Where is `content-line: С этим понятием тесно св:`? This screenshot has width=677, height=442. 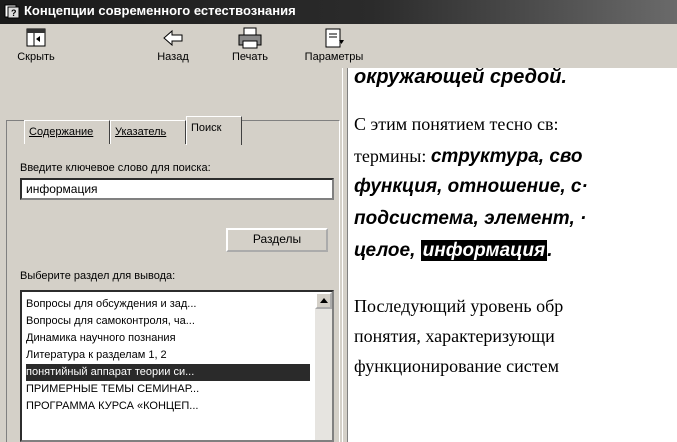 content-line: С этим понятием тесно св: is located at coordinates (456, 124).